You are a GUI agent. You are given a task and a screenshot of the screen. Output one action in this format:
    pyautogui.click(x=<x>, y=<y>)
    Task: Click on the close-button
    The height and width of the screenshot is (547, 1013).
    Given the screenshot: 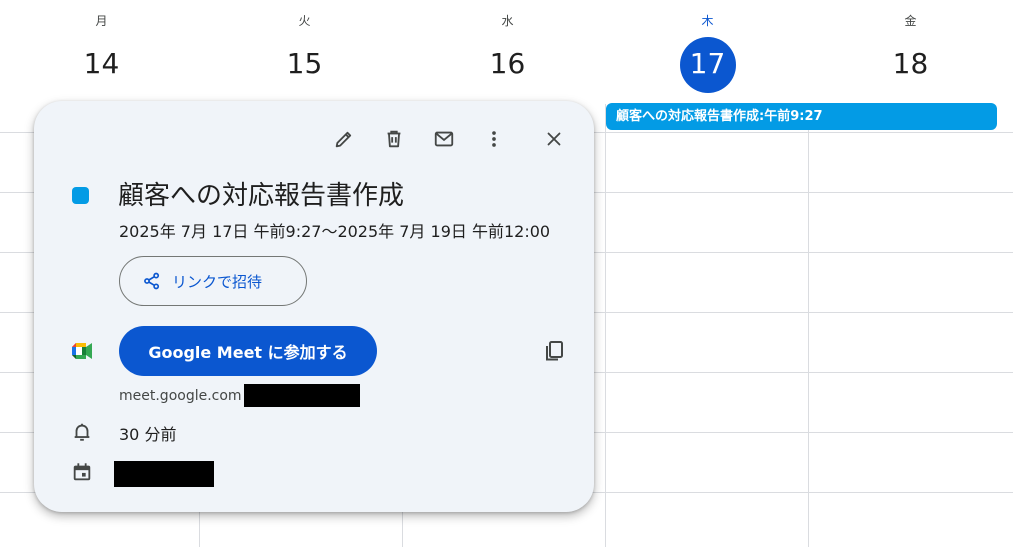 What is the action you would take?
    pyautogui.click(x=554, y=139)
    